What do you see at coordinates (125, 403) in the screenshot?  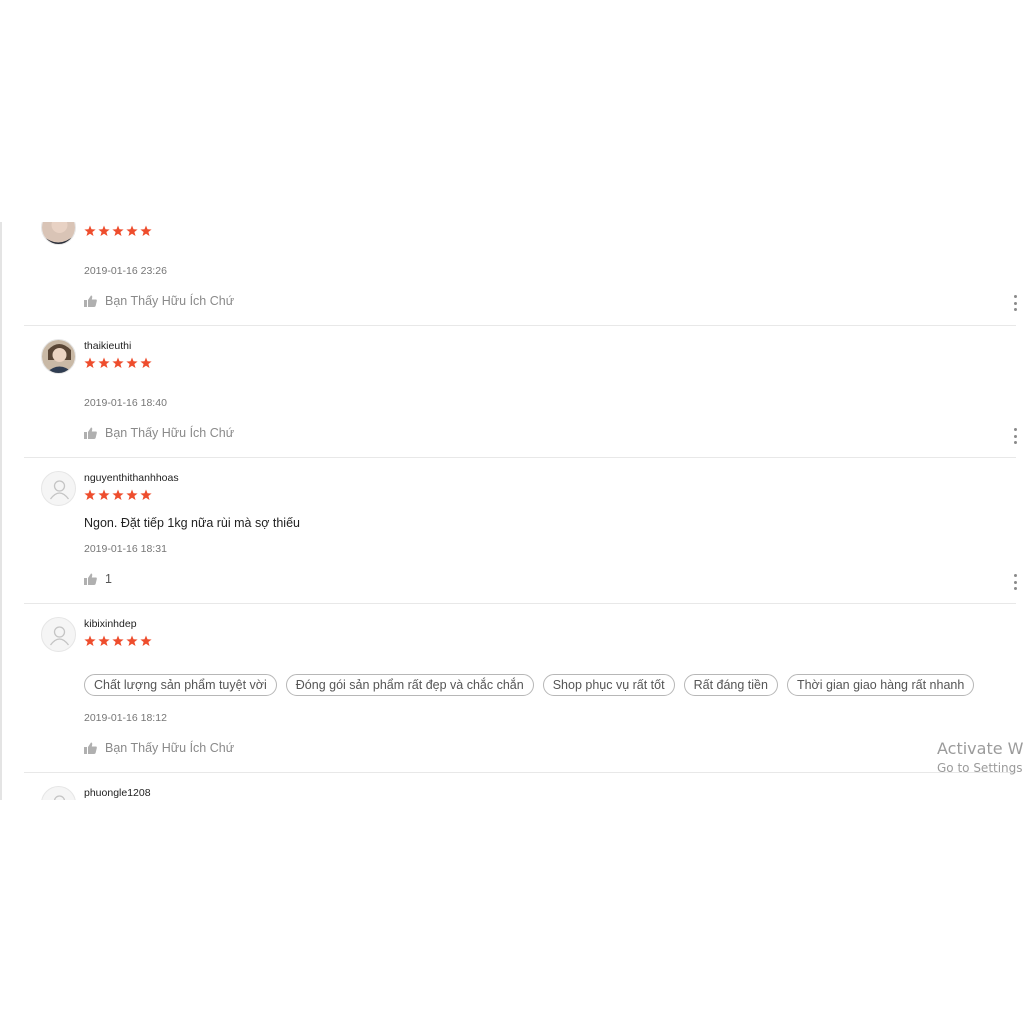 I see `review-timestamp: 2019-01-16 18:40` at bounding box center [125, 403].